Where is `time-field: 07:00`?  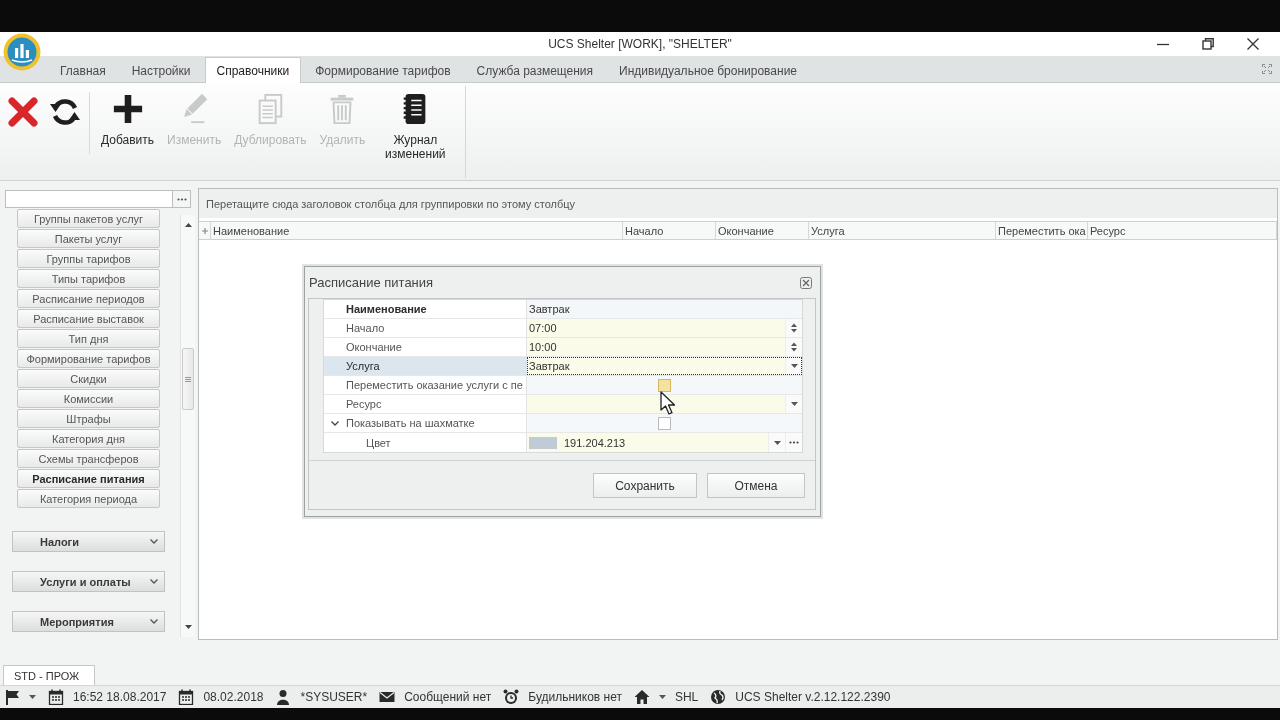
time-field: 07:00 is located at coordinates (664, 328).